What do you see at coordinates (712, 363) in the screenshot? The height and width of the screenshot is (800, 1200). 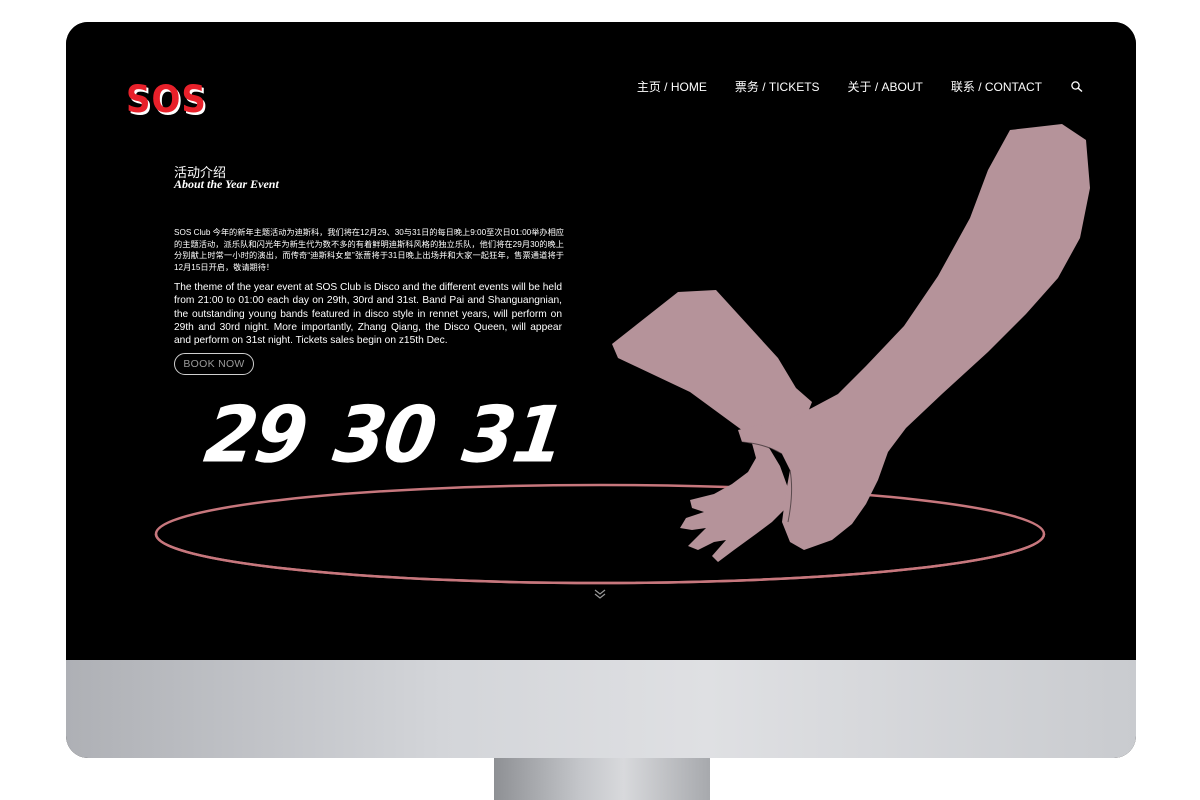 I see `left-arm` at bounding box center [712, 363].